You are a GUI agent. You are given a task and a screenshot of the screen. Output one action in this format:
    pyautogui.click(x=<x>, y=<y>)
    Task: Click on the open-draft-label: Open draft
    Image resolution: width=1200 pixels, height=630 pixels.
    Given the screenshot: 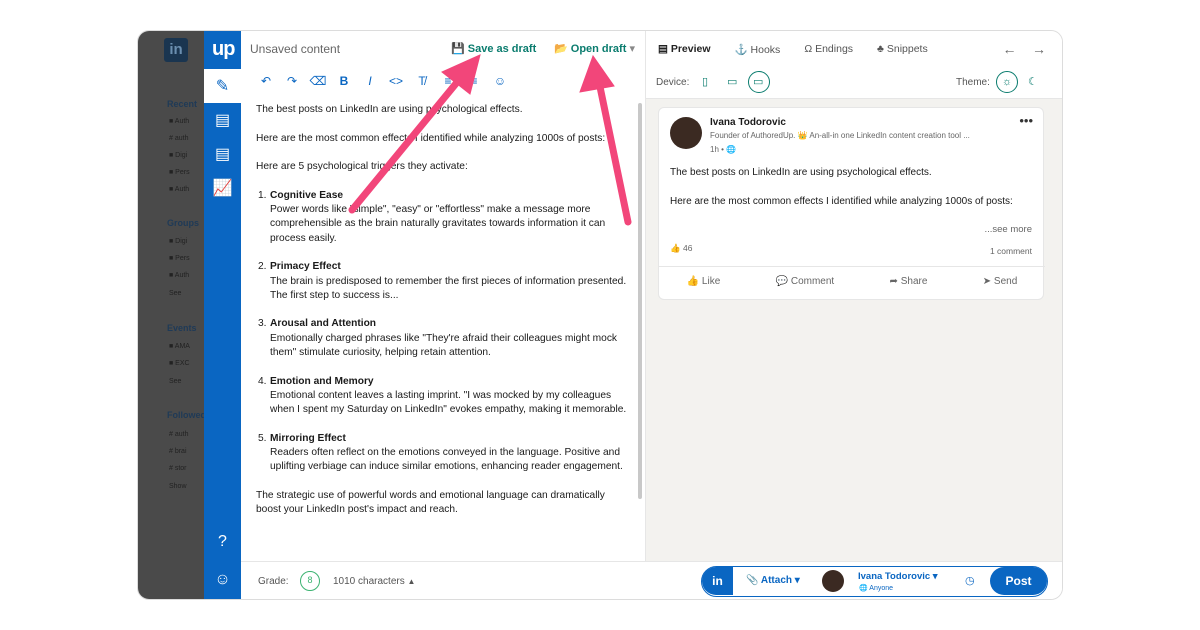 What is the action you would take?
    pyautogui.click(x=598, y=49)
    